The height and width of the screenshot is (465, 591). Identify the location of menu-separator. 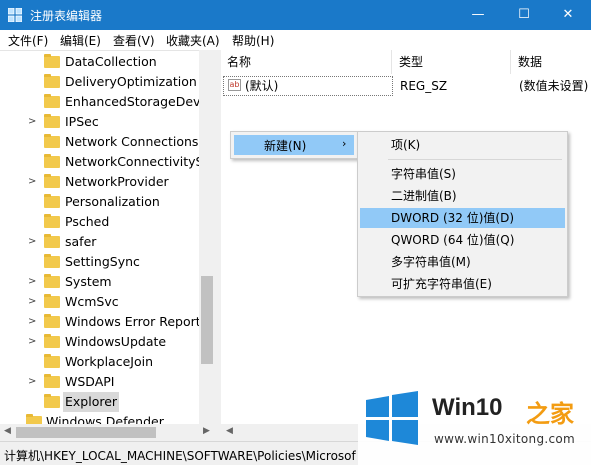
(475, 159).